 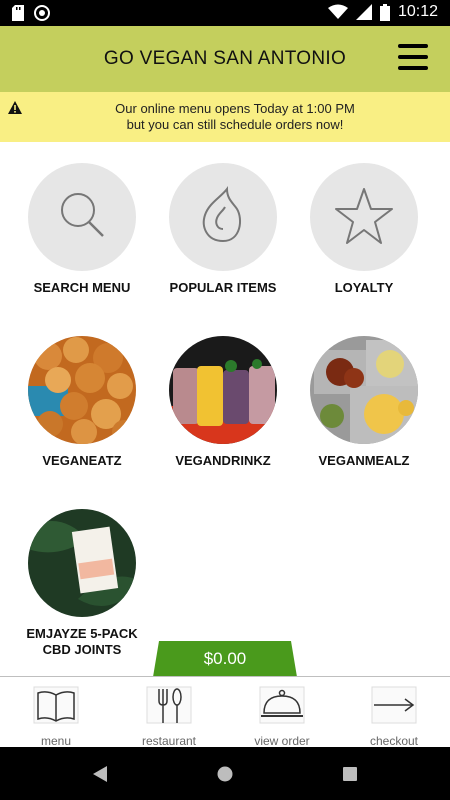 I want to click on star-icon, so click(x=364, y=216).